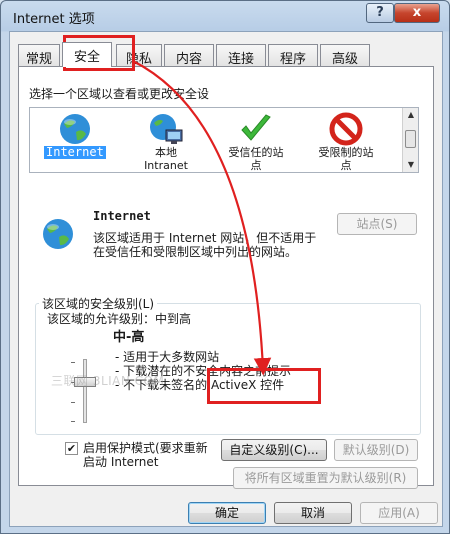  What do you see at coordinates (167, 357) in the screenshot?
I see `level-description-line1: - 适用于大多数网站` at bounding box center [167, 357].